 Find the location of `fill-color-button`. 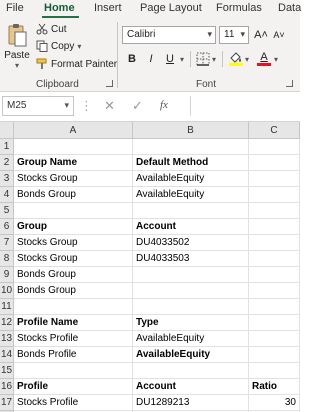

fill-color-button is located at coordinates (236, 58).